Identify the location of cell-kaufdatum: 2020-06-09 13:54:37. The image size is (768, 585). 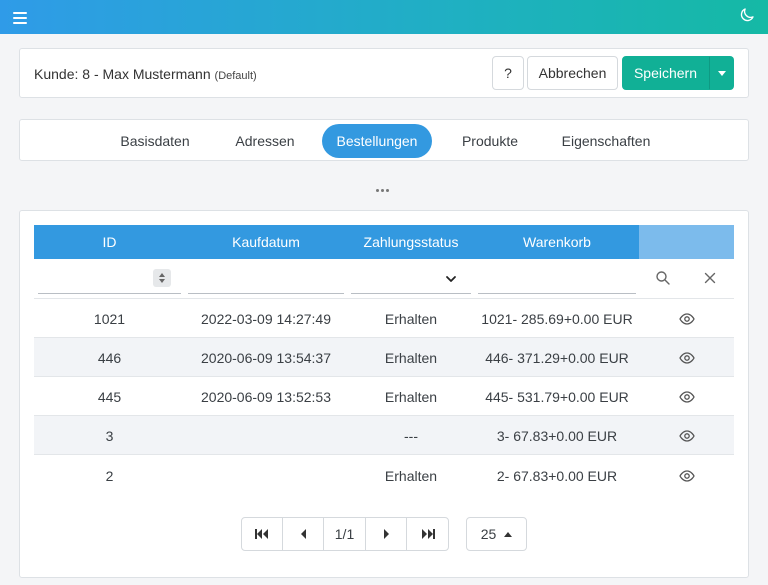
(266, 357).